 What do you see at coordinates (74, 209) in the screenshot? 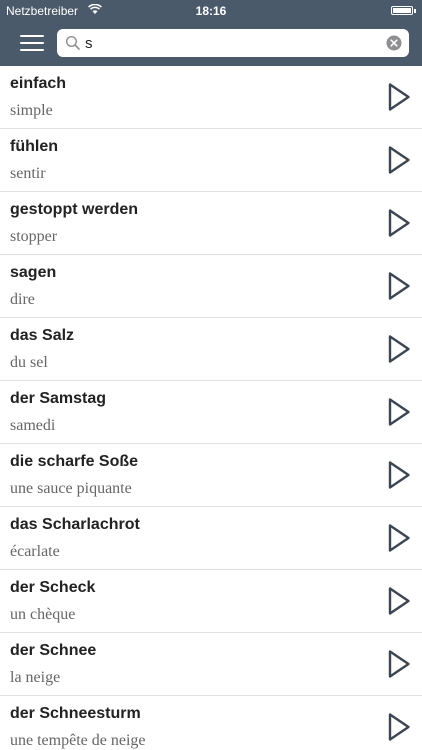
I see `german-word: gestoppt werden` at bounding box center [74, 209].